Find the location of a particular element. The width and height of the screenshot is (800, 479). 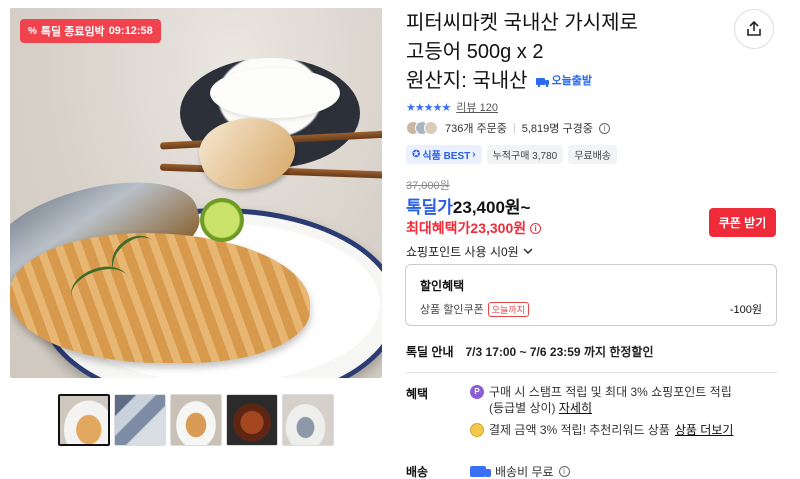

max-price-label: 최대혜택가 is located at coordinates (438, 228).